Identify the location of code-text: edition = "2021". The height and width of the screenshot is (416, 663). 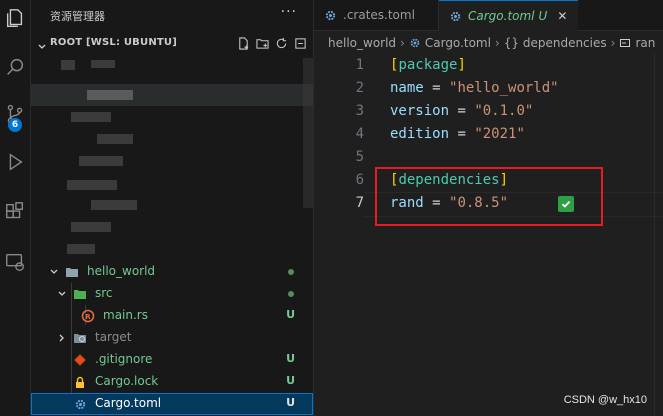
(457, 134).